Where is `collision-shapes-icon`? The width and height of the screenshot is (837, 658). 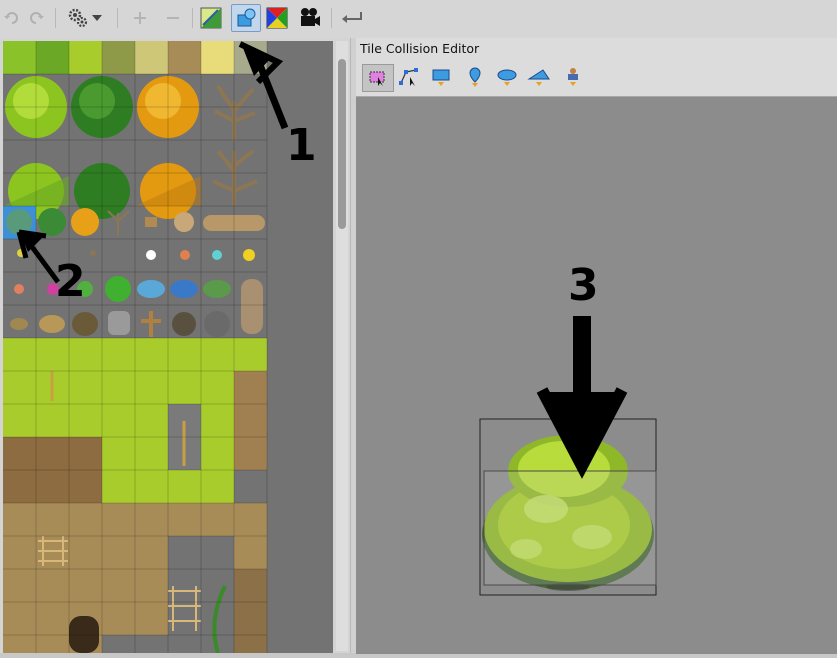 collision-shapes-icon is located at coordinates (246, 17).